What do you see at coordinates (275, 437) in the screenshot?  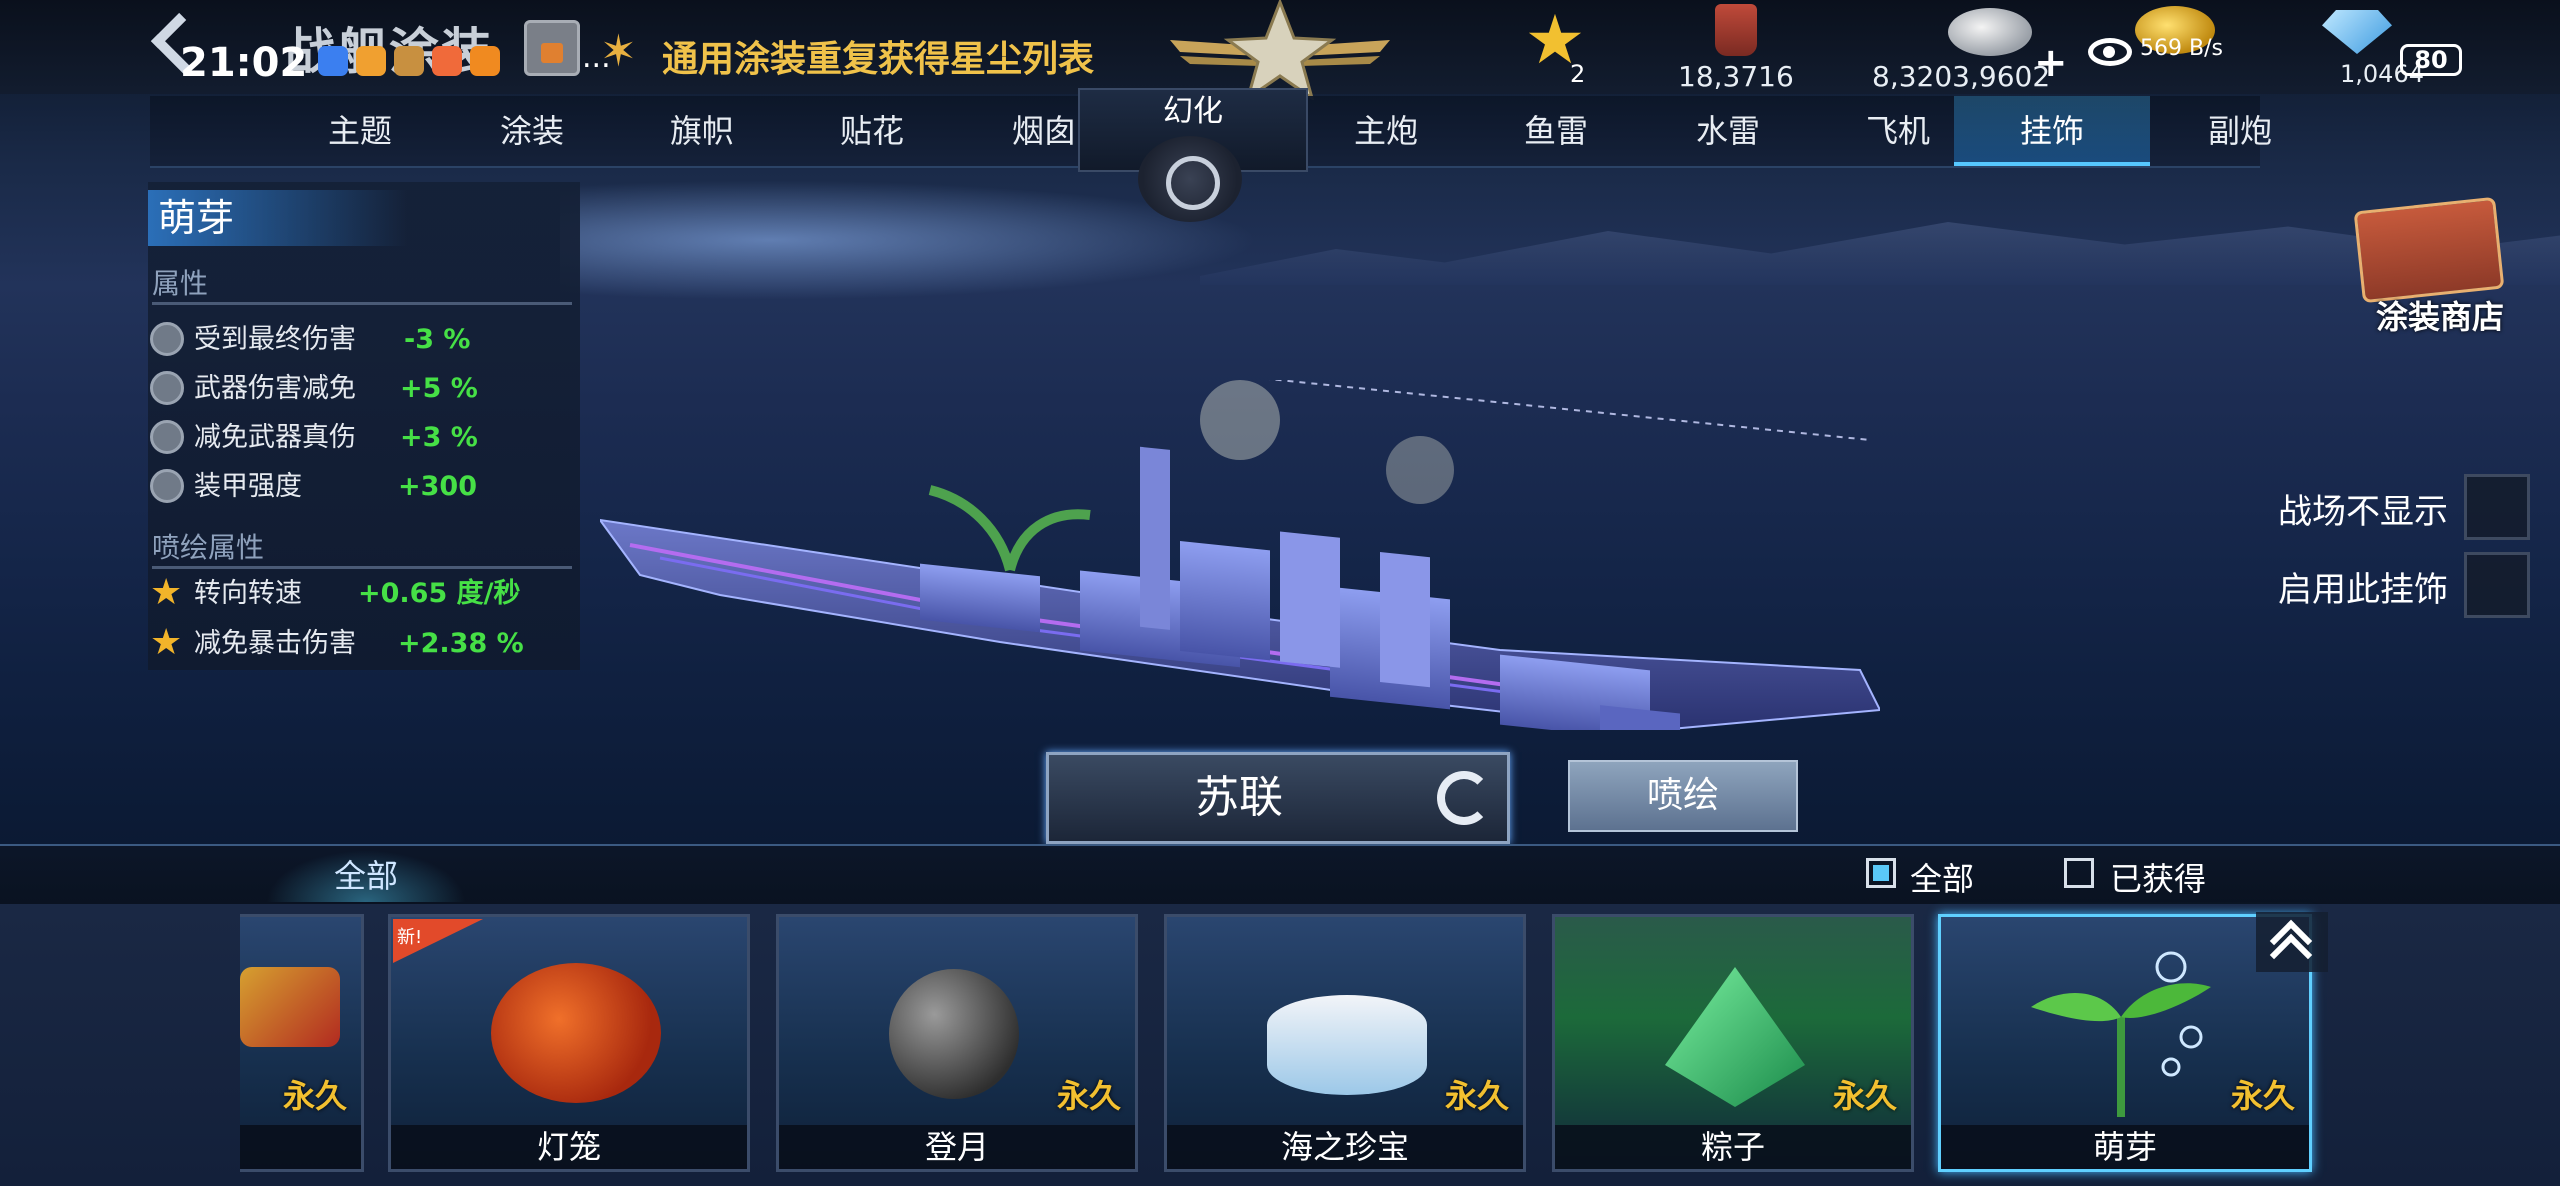 I see `attribute-name: 减免武器真伤` at bounding box center [275, 437].